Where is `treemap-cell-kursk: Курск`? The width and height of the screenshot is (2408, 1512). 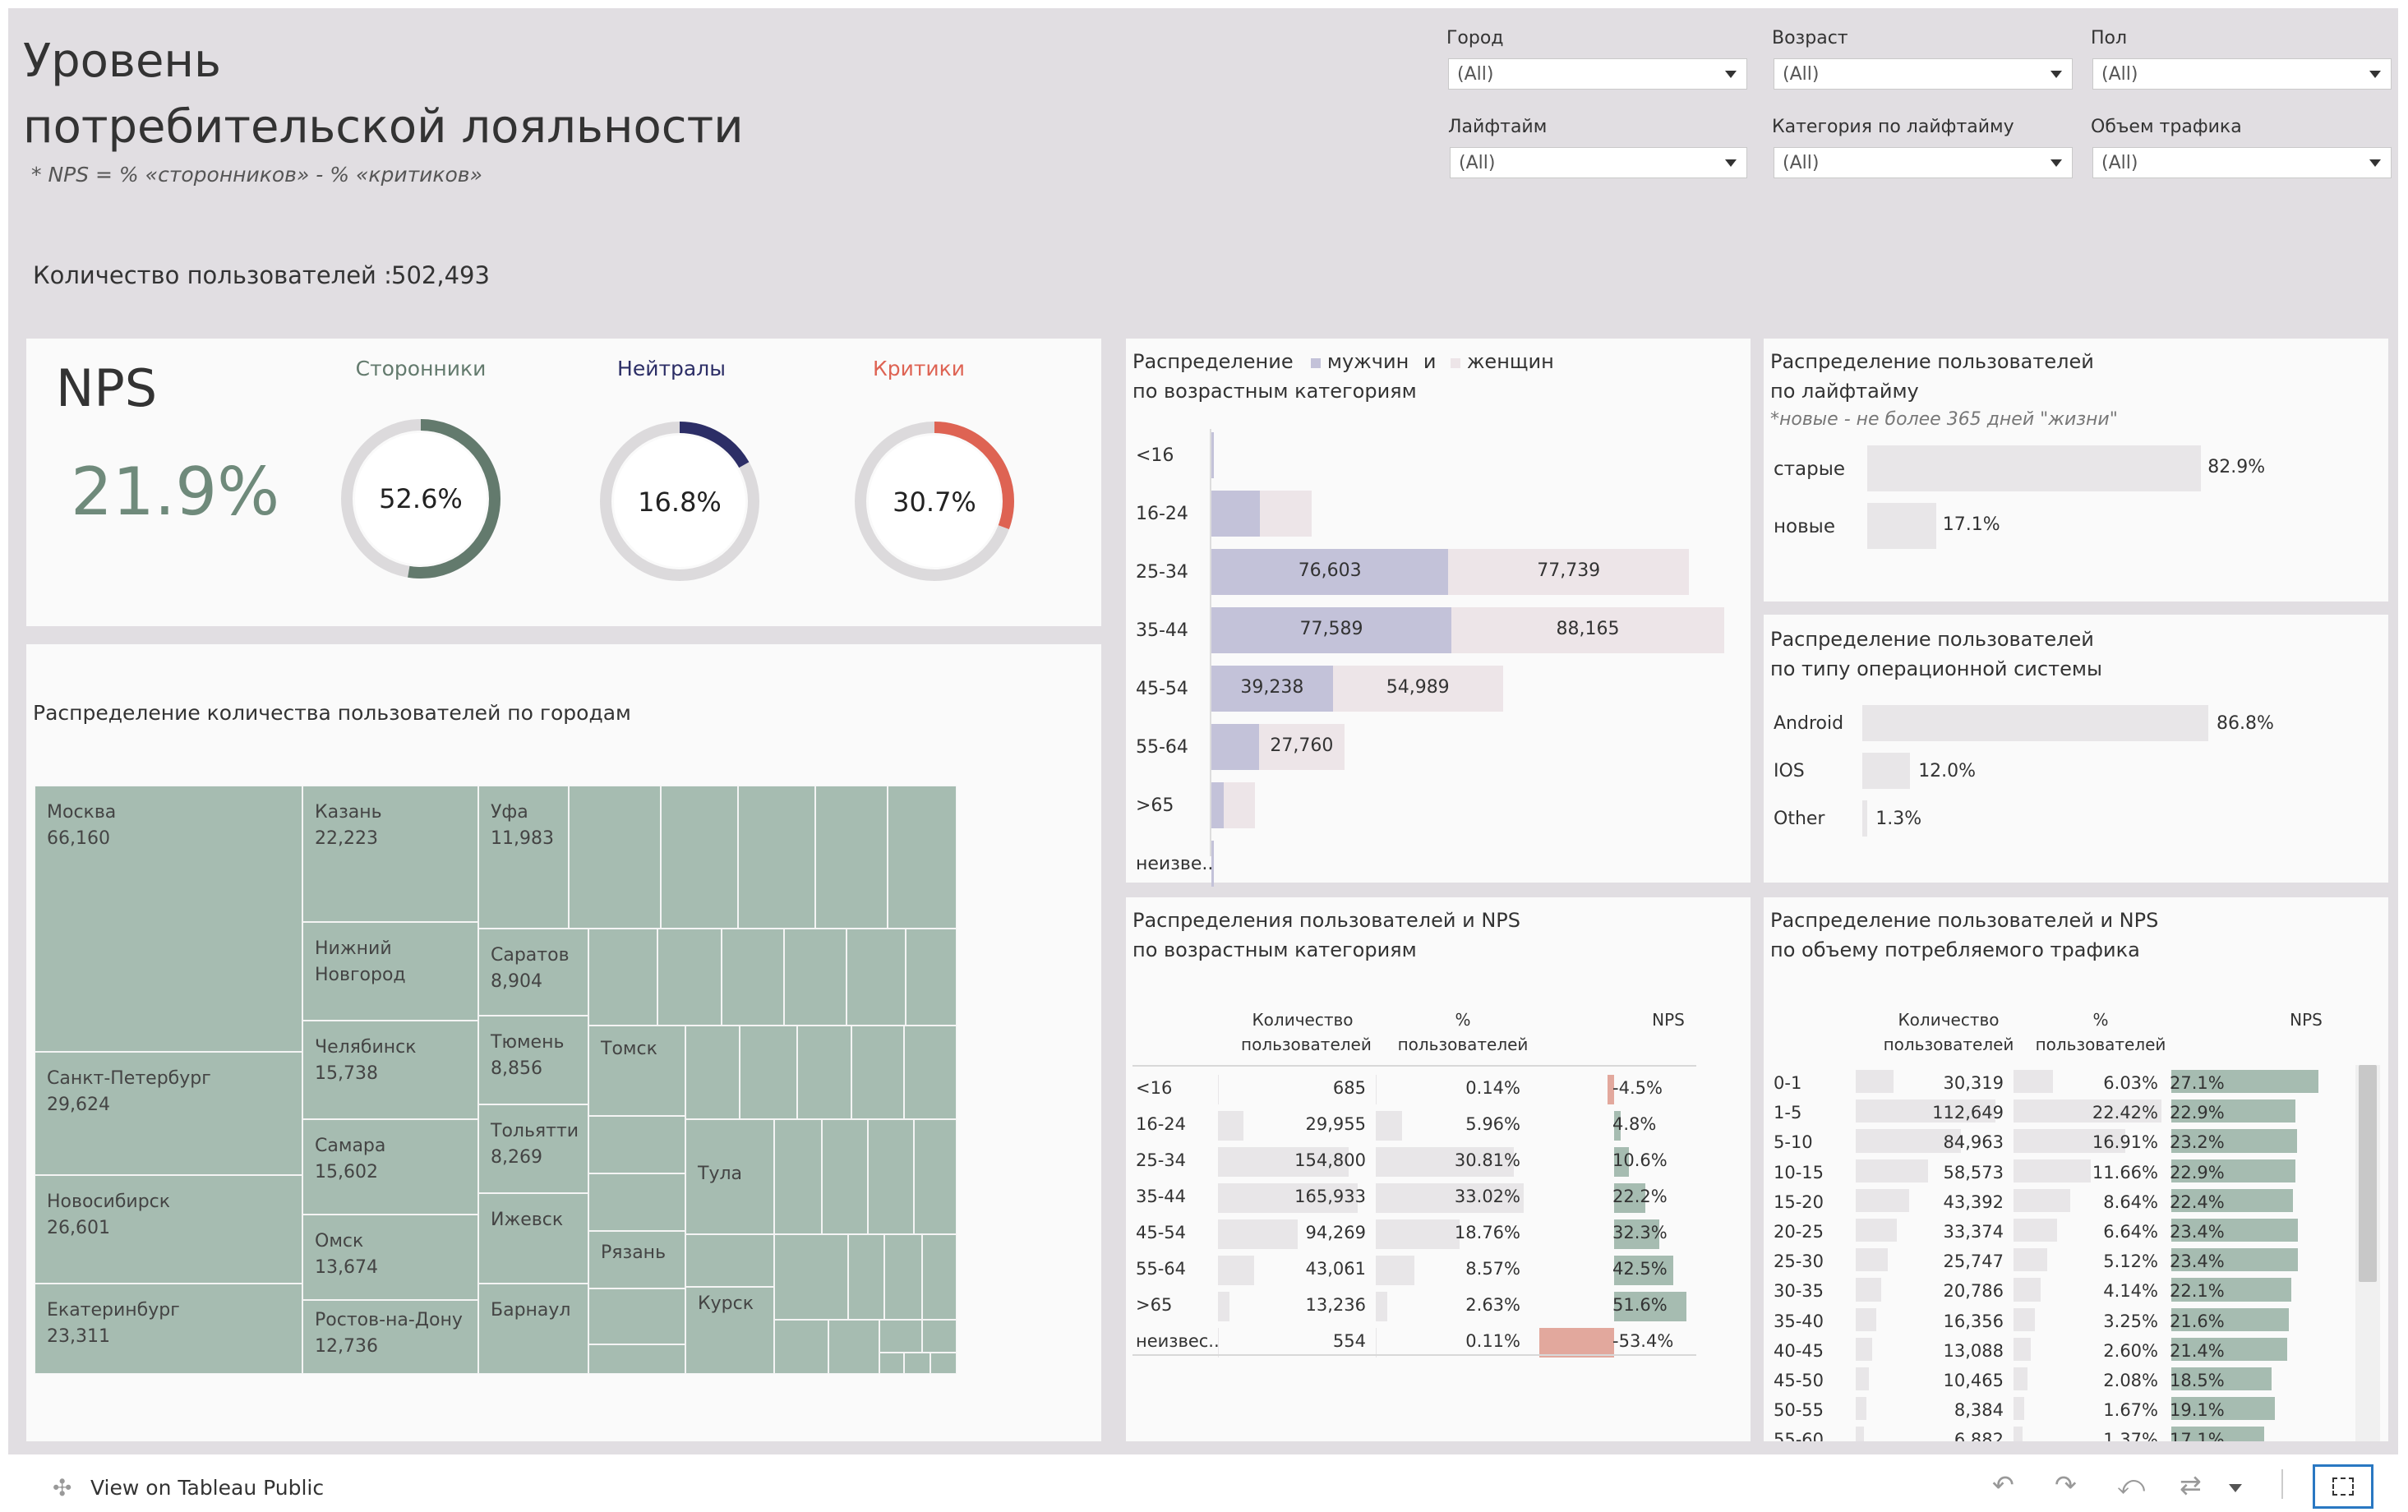 treemap-cell-kursk: Курск is located at coordinates (729, 1330).